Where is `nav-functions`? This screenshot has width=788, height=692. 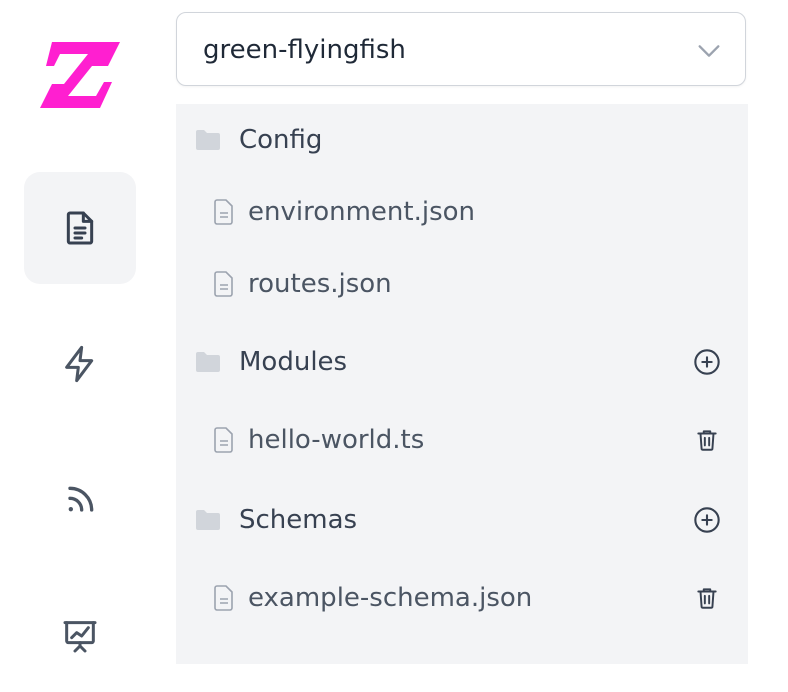 nav-functions is located at coordinates (80, 364).